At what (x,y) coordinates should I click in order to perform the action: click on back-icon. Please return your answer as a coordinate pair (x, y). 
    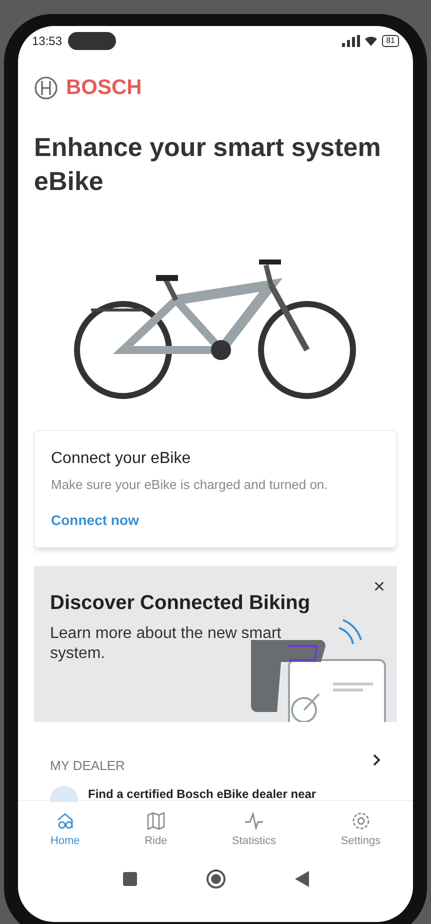
    Looking at the image, I should click on (301, 879).